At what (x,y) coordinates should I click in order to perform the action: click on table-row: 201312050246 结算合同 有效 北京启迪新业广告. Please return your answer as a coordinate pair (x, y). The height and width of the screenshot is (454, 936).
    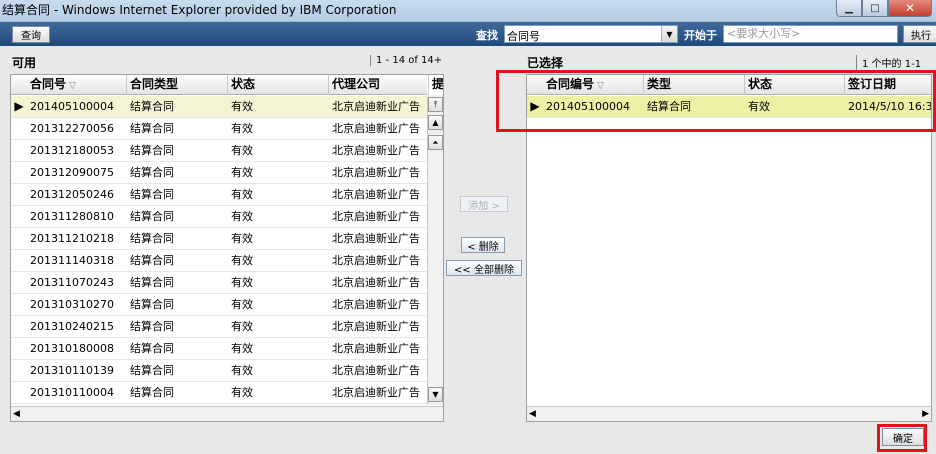
    Looking at the image, I should click on (219, 195).